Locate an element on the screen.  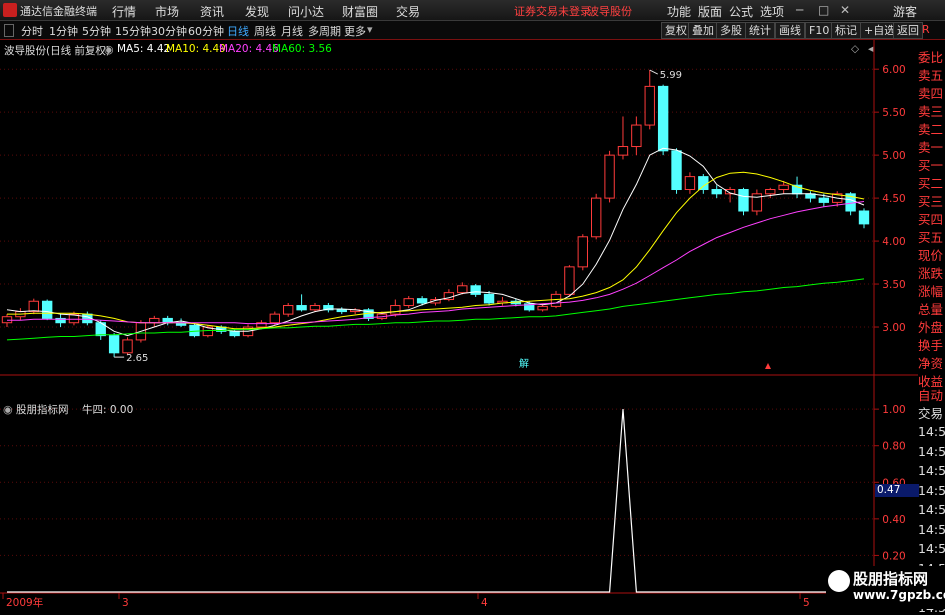
tab-1min: 1分钟 is located at coordinates (63, 31).